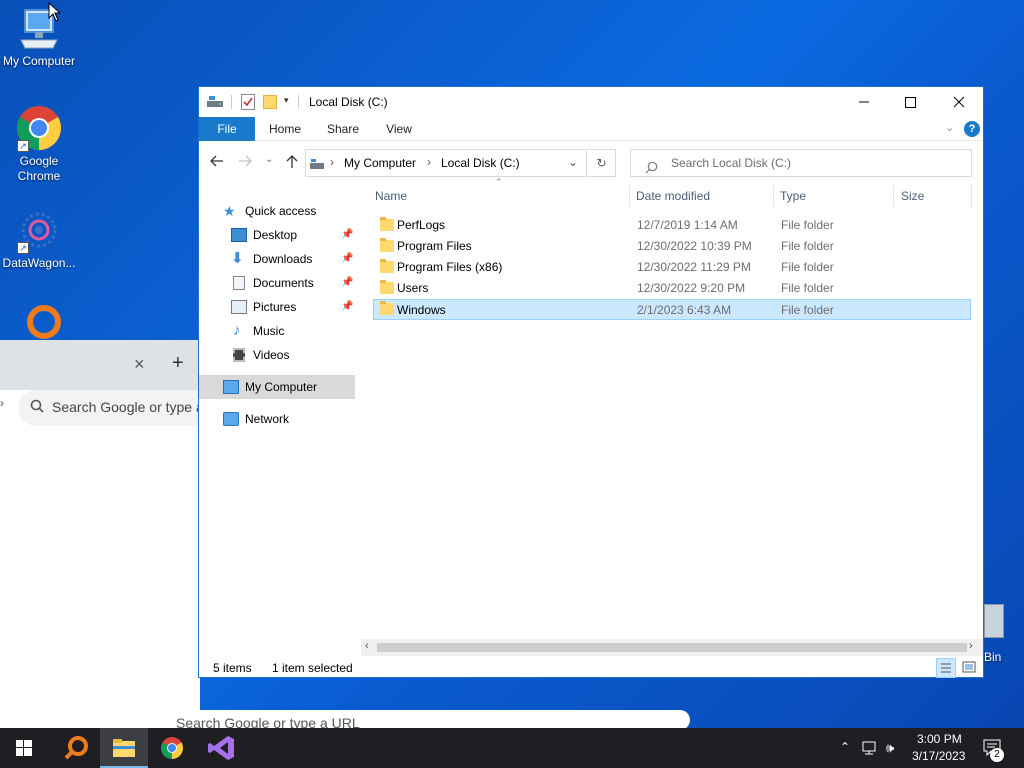  Describe the element at coordinates (293, 355) in the screenshot. I see `nav-videos: Videos` at that location.